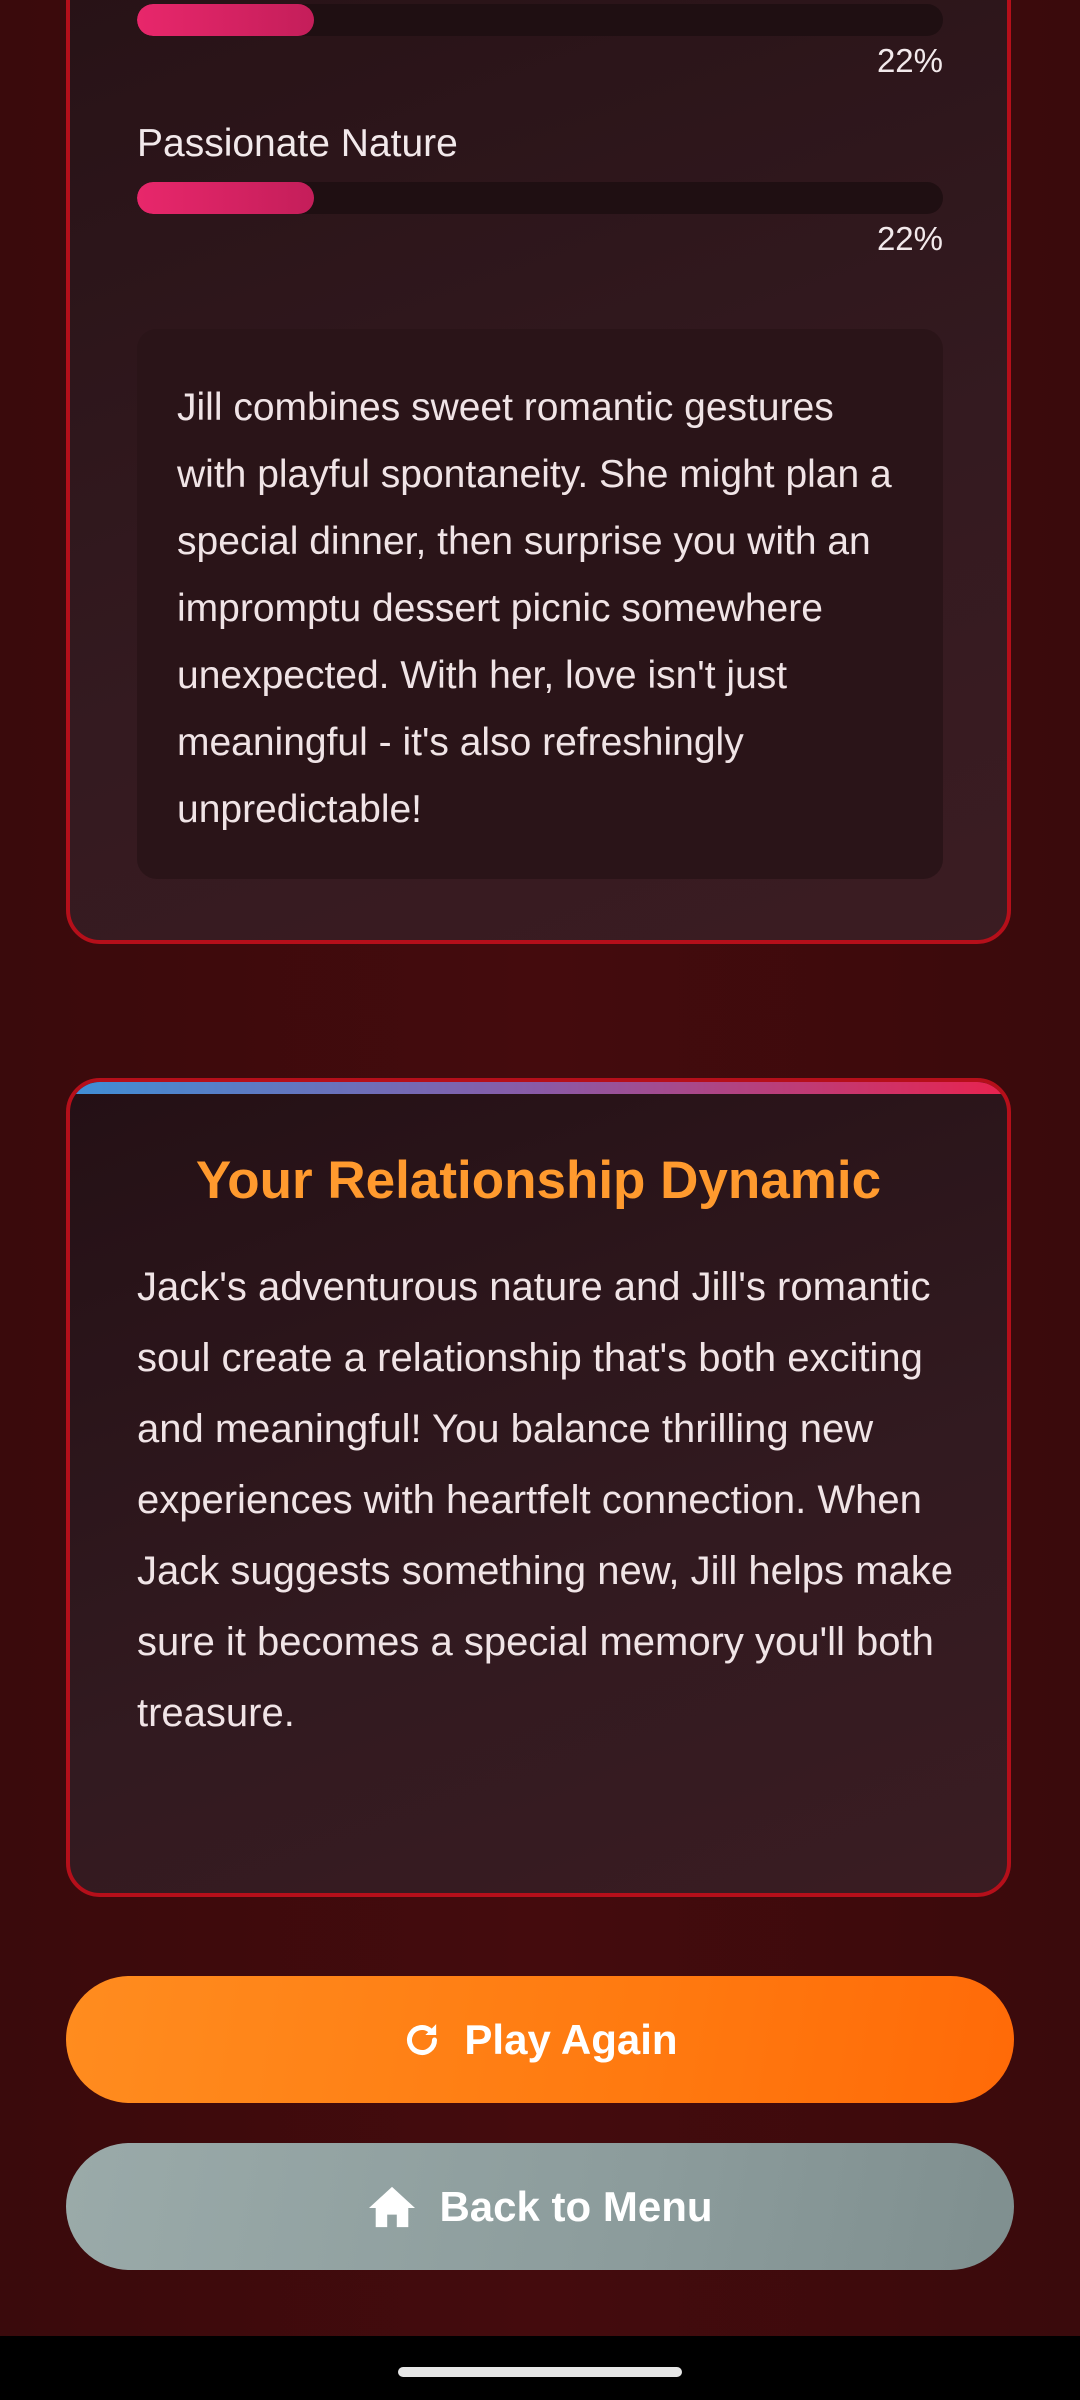 The width and height of the screenshot is (1080, 2400). What do you see at coordinates (538, 1180) in the screenshot?
I see `dynamic-title: Your Relationship Dynamic` at bounding box center [538, 1180].